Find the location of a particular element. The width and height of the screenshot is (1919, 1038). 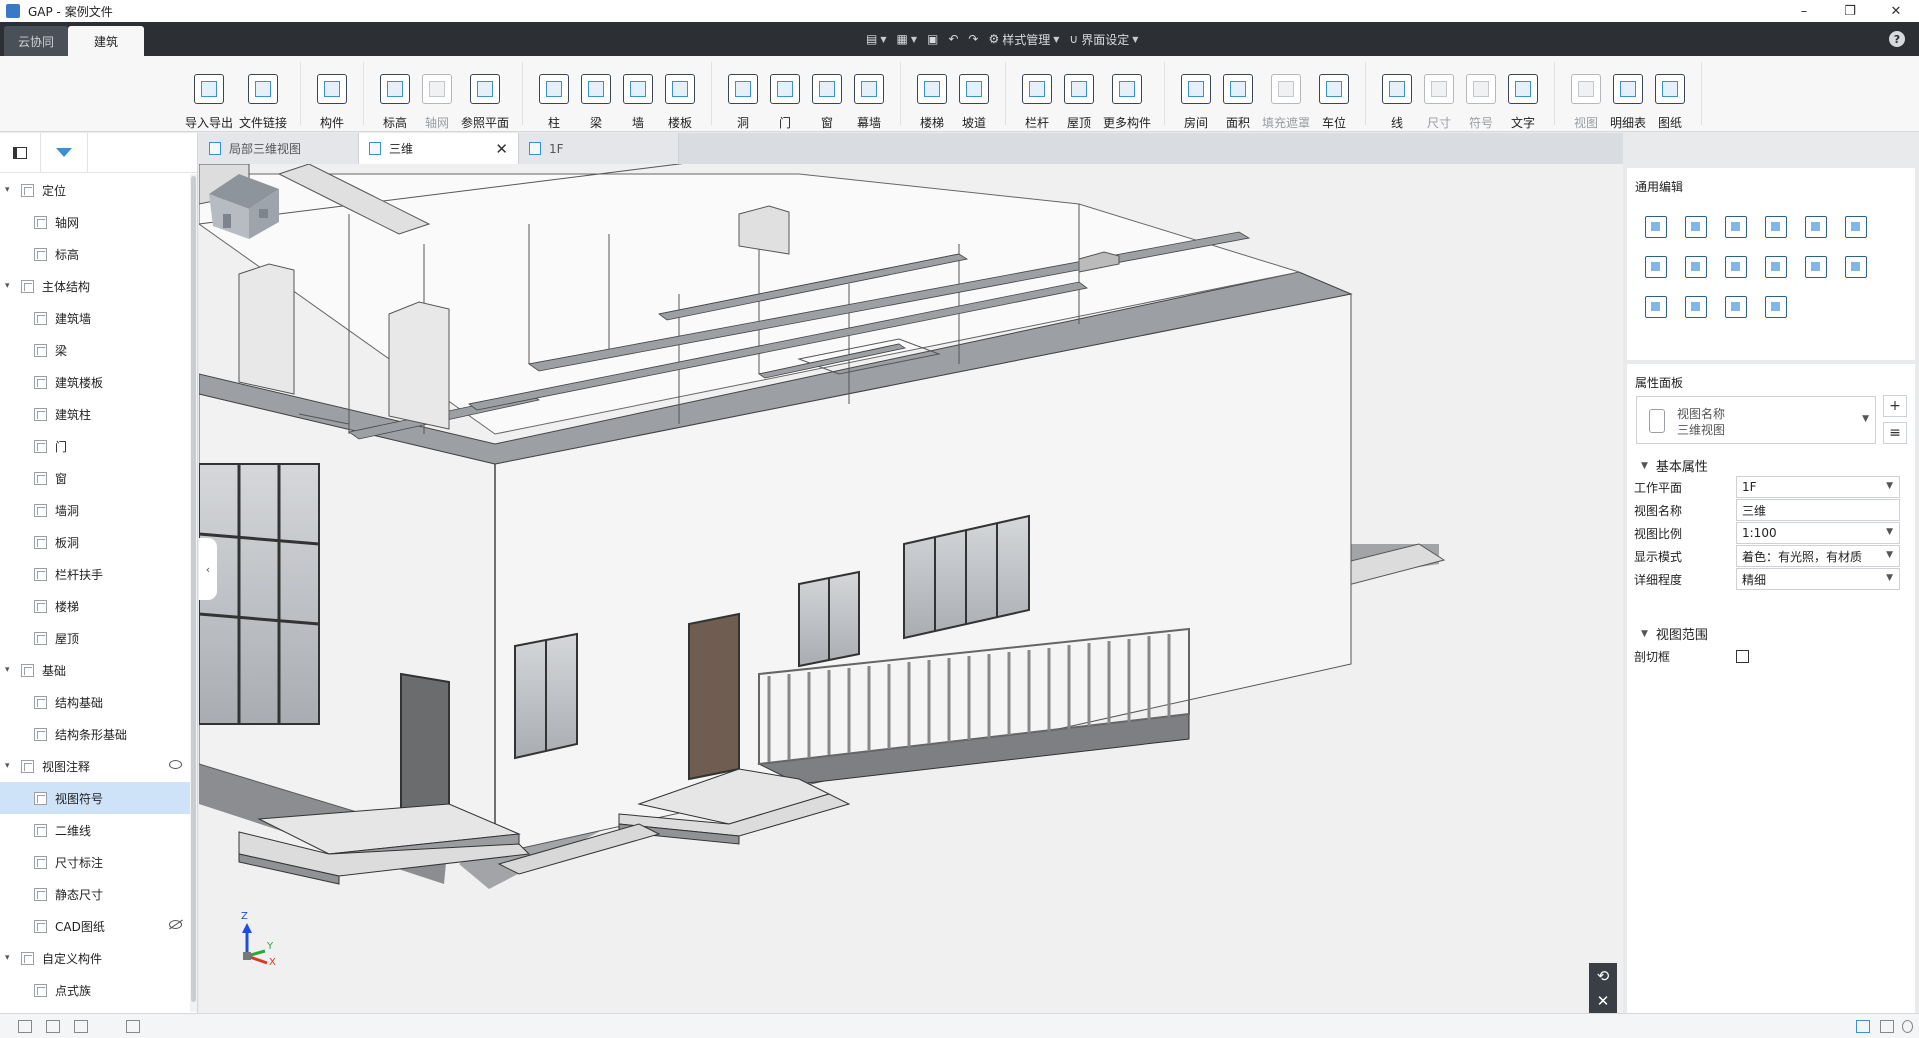

ribbon-button: 尺寸 is located at coordinates (1439, 102).